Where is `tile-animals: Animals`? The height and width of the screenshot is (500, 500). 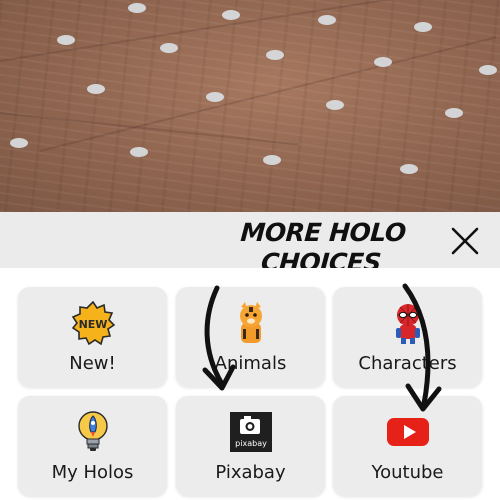
tile-animals: Animals is located at coordinates (250, 337).